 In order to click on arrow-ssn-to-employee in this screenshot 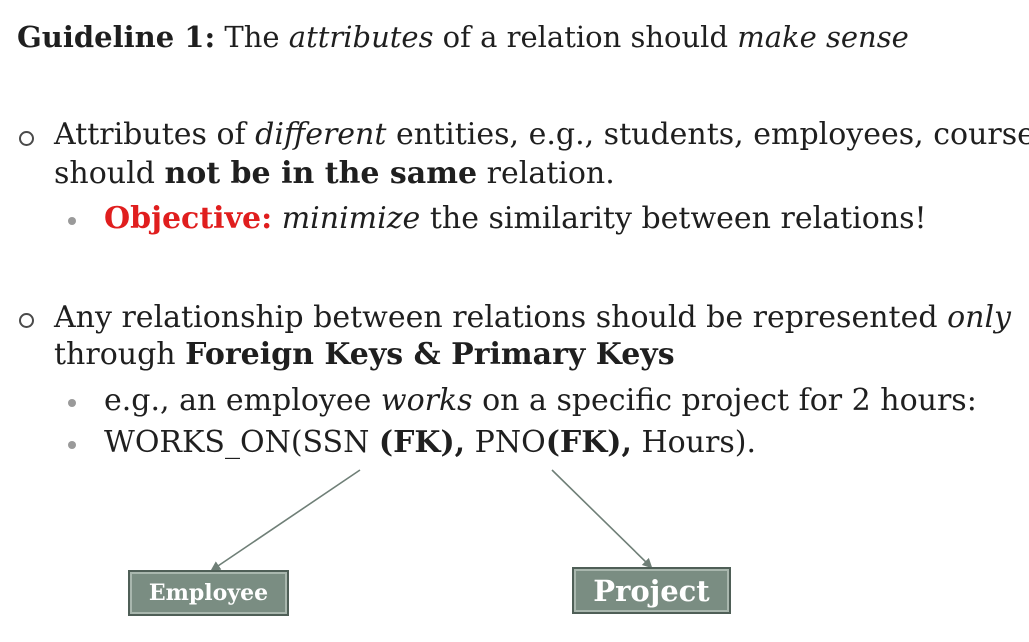, I will do `click(285, 520)`.